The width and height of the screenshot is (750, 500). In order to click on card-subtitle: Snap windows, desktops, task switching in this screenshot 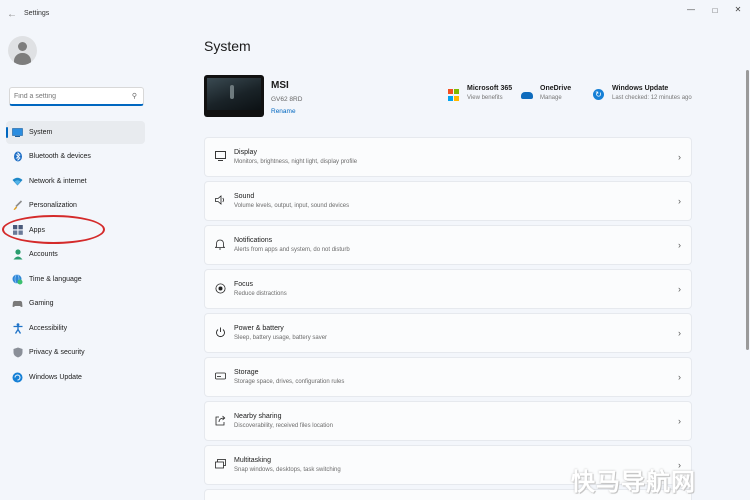, I will do `click(287, 470)`.